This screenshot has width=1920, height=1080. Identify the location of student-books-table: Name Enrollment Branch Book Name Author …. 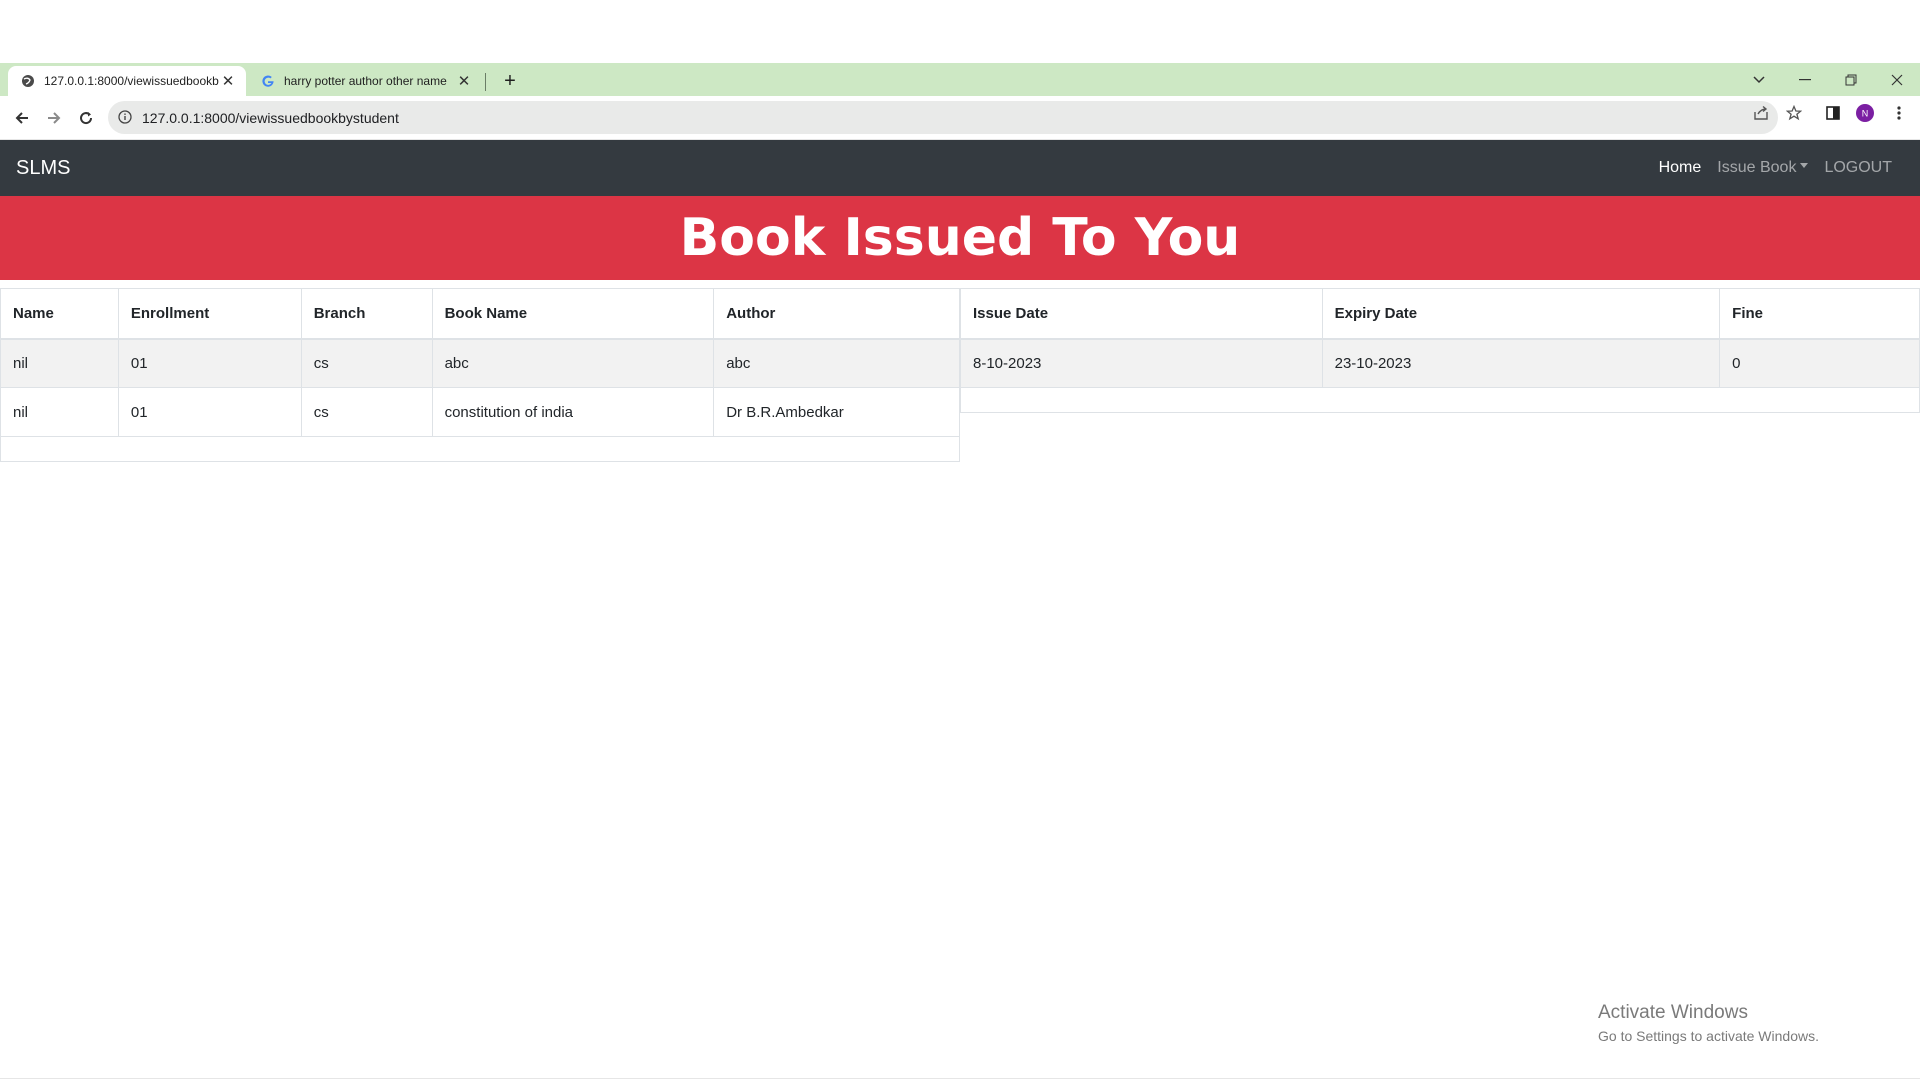
(480, 375).